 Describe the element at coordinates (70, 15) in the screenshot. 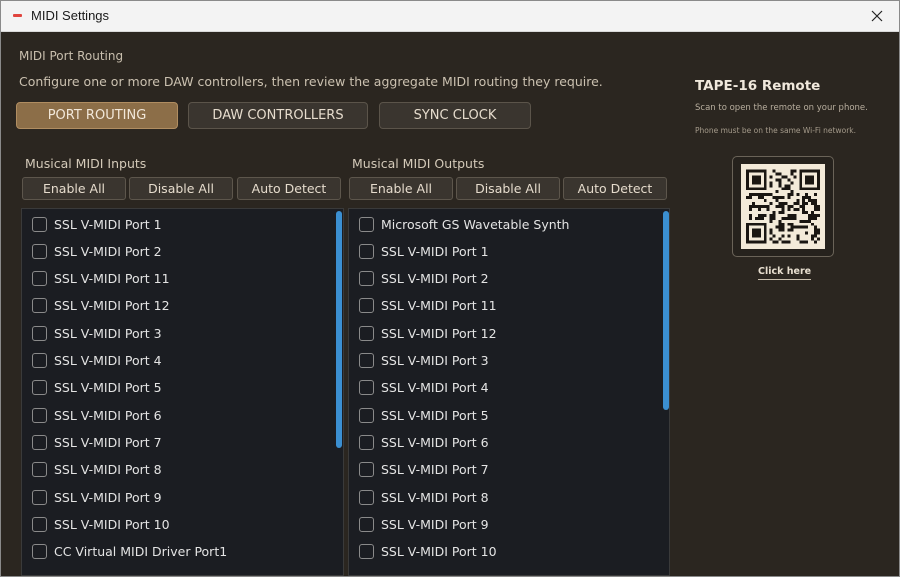

I see `window-title: MIDI Settings` at that location.